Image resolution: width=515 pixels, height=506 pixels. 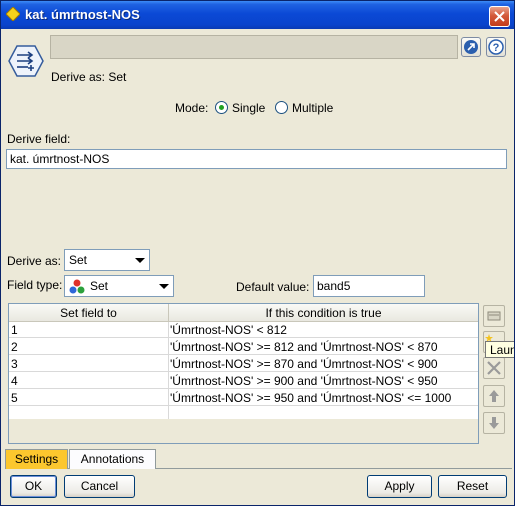 I want to click on apply-button-label: Apply, so click(x=399, y=486).